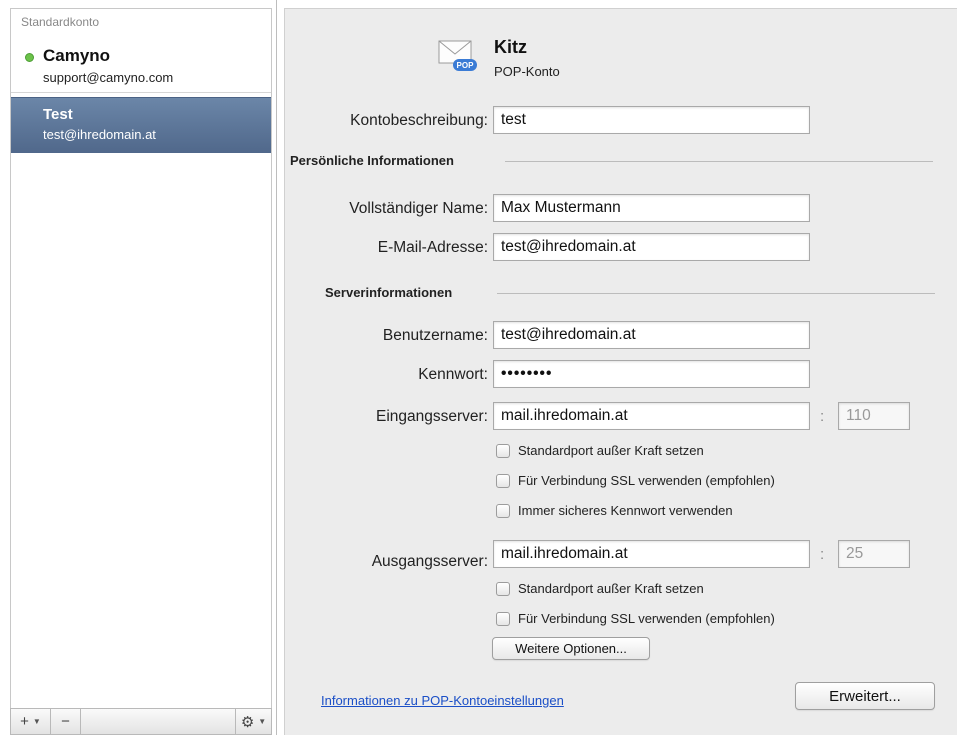 The image size is (957, 735). What do you see at coordinates (510, 47) in the screenshot?
I see `account-title: Kitz` at bounding box center [510, 47].